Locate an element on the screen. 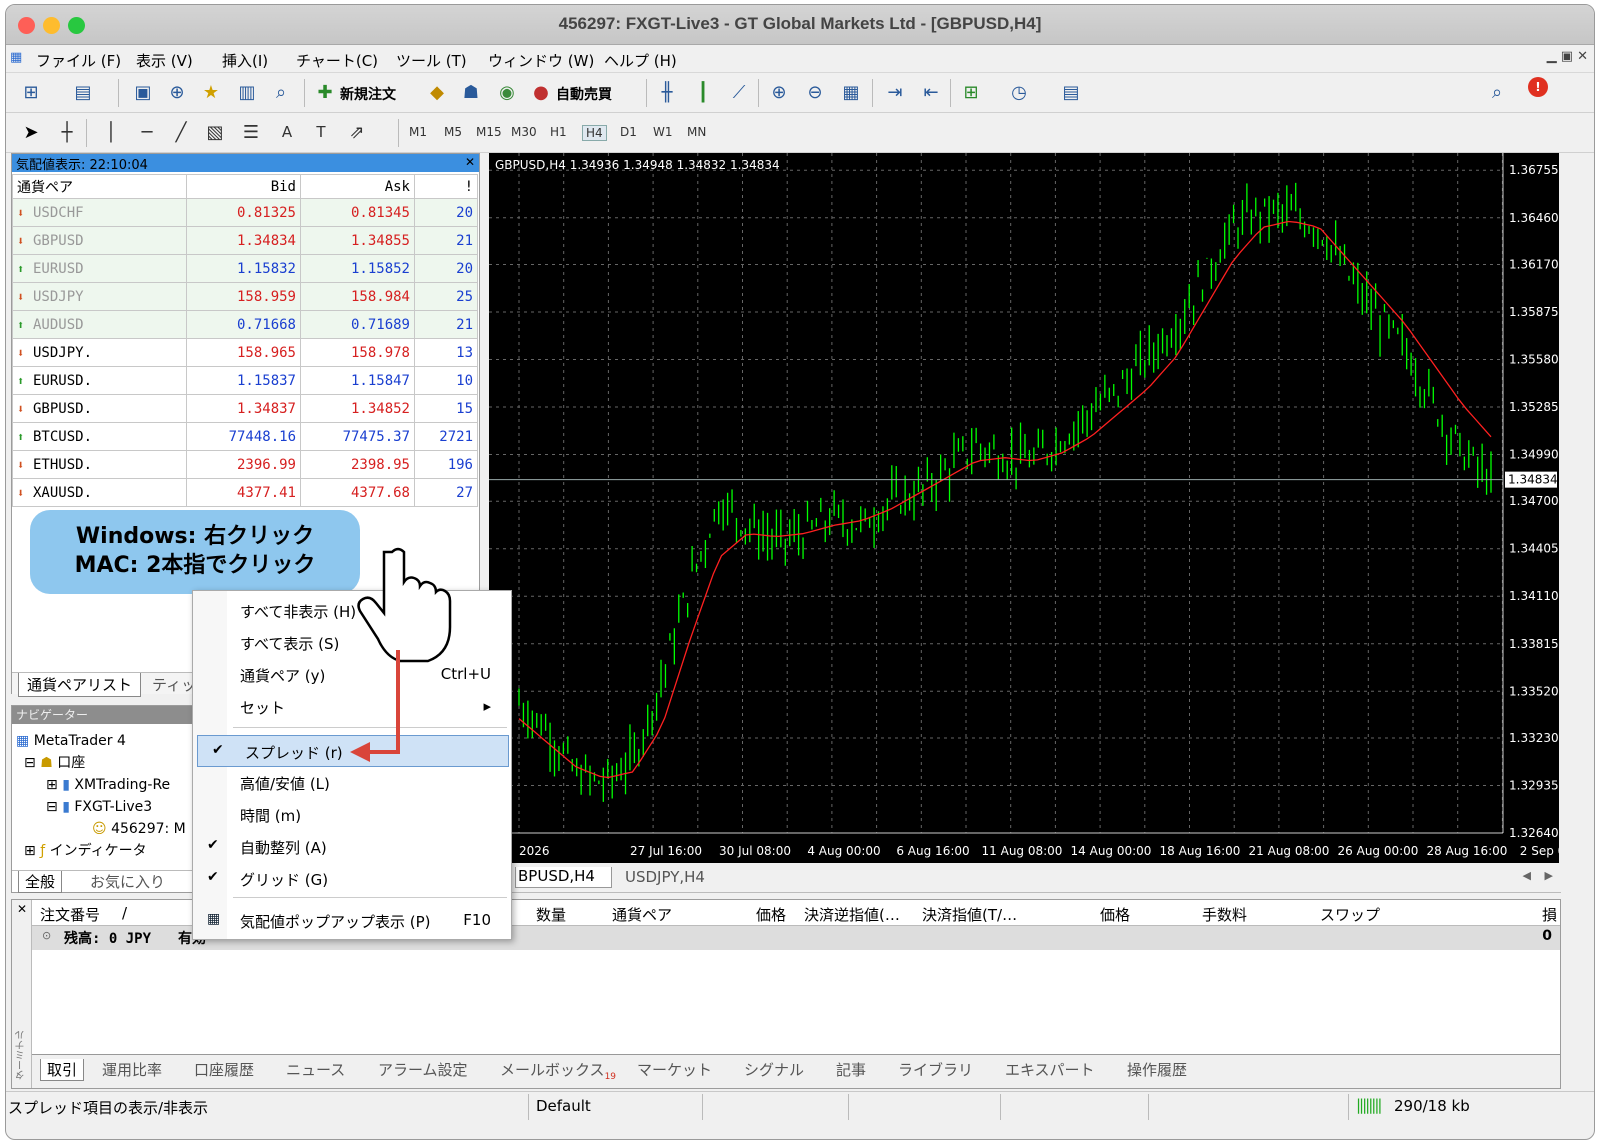 This screenshot has width=1600, height=1144. hand-cursor-icon is located at coordinates (404, 605).